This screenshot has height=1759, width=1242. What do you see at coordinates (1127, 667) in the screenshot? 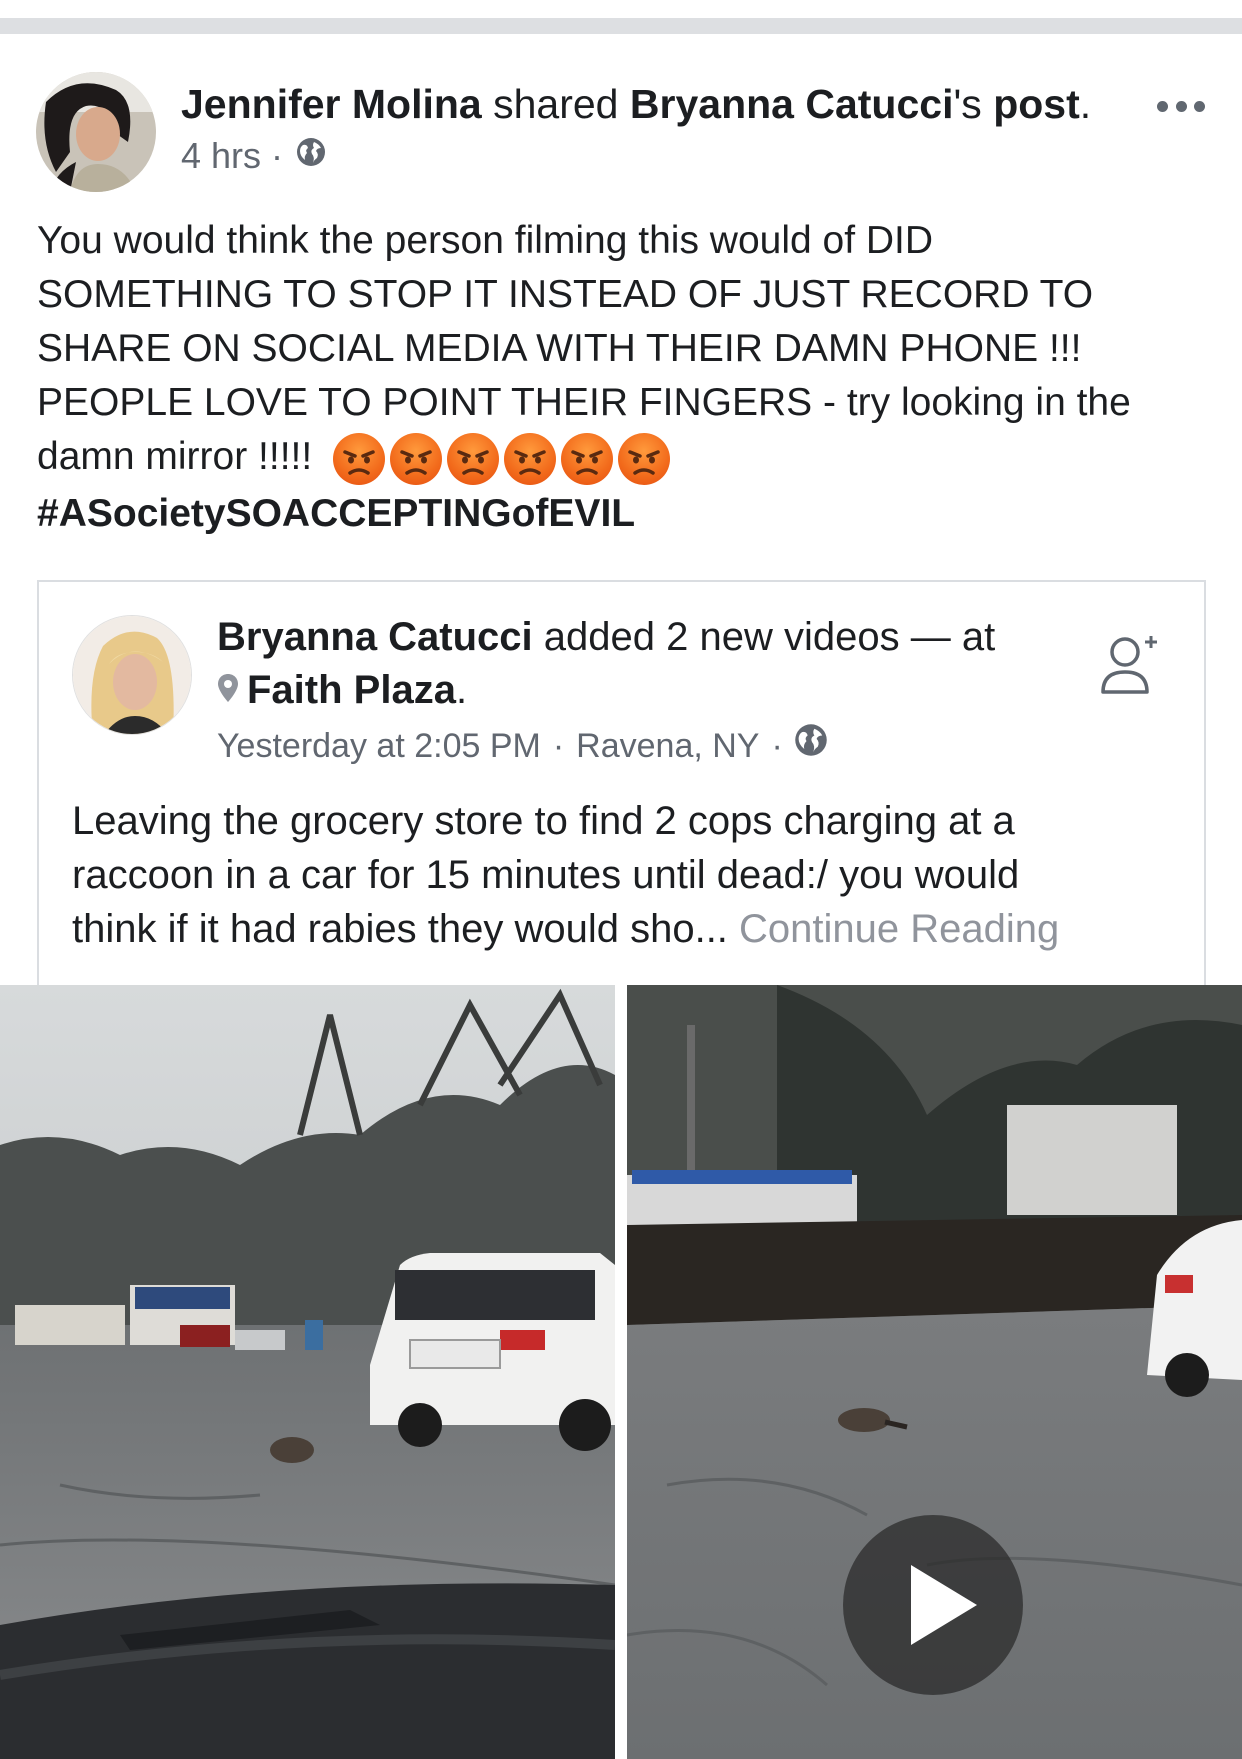
I see `add-friend-icon` at bounding box center [1127, 667].